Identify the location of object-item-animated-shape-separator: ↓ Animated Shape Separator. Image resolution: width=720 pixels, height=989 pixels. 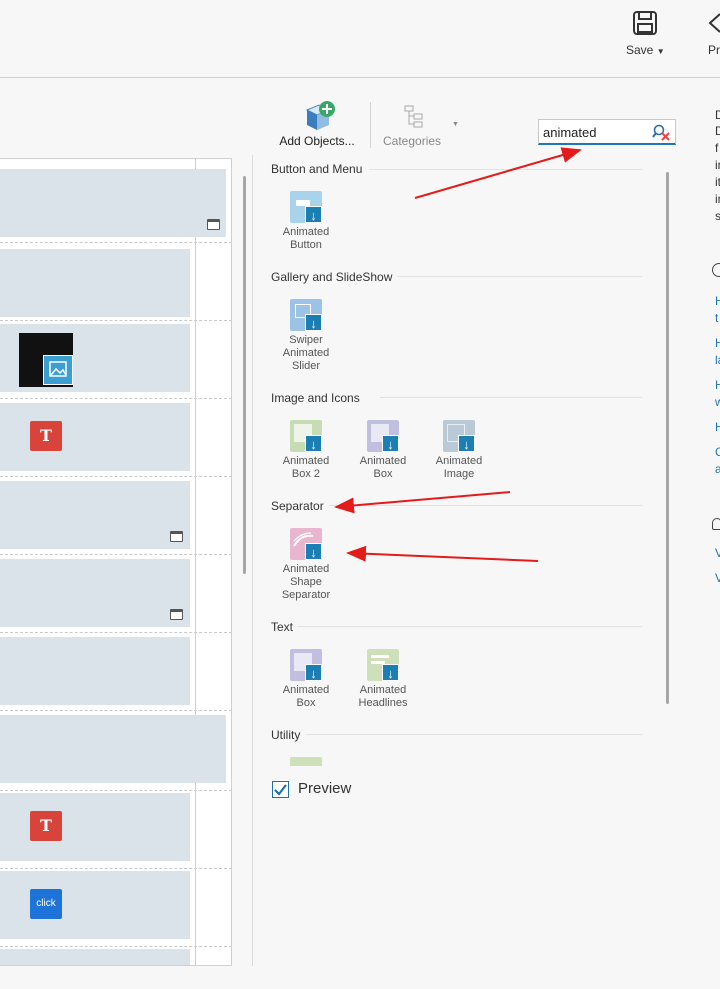
(306, 565).